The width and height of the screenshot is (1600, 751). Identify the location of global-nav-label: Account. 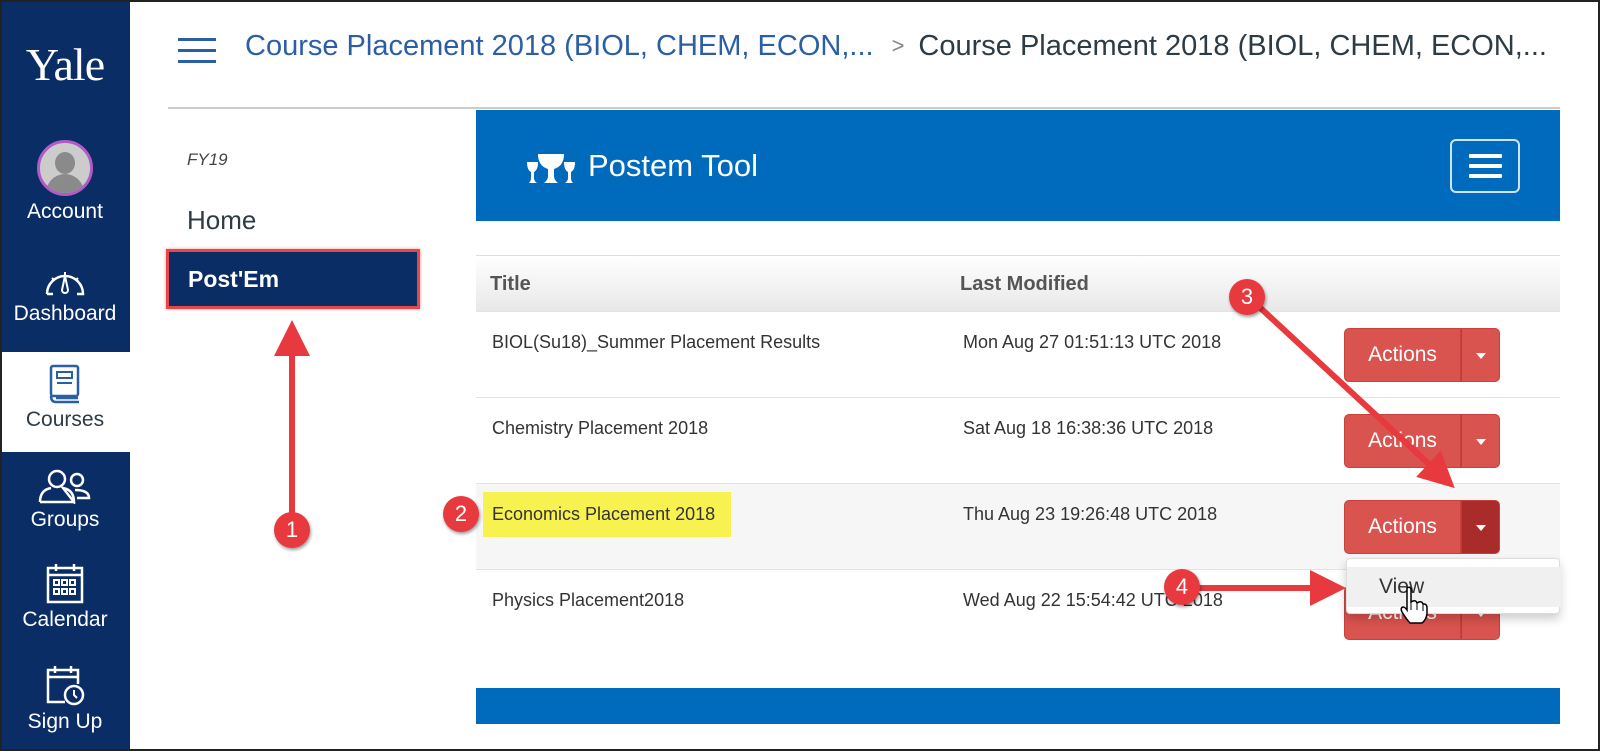
(65, 211).